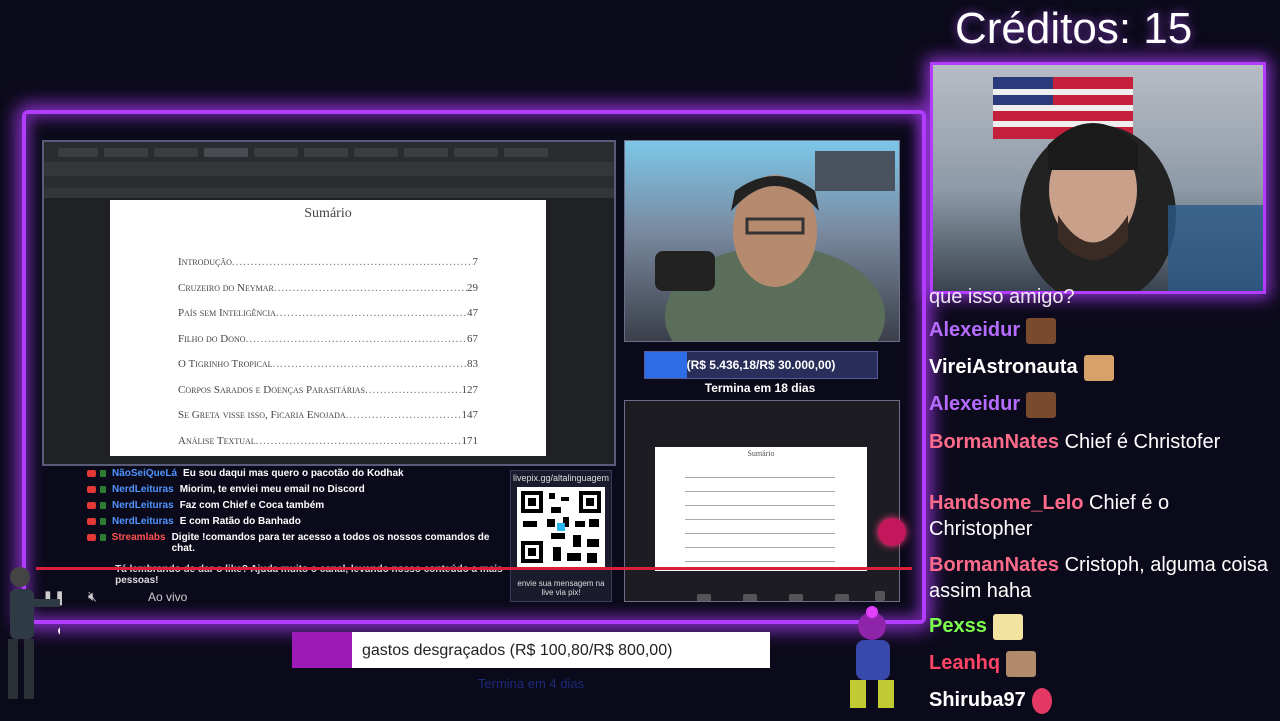 This screenshot has height=721, width=1280. What do you see at coordinates (517, 650) in the screenshot?
I see `secondary-goal-text: gastos desgraçados (R$ 100,80/R$ 800,00)` at bounding box center [517, 650].